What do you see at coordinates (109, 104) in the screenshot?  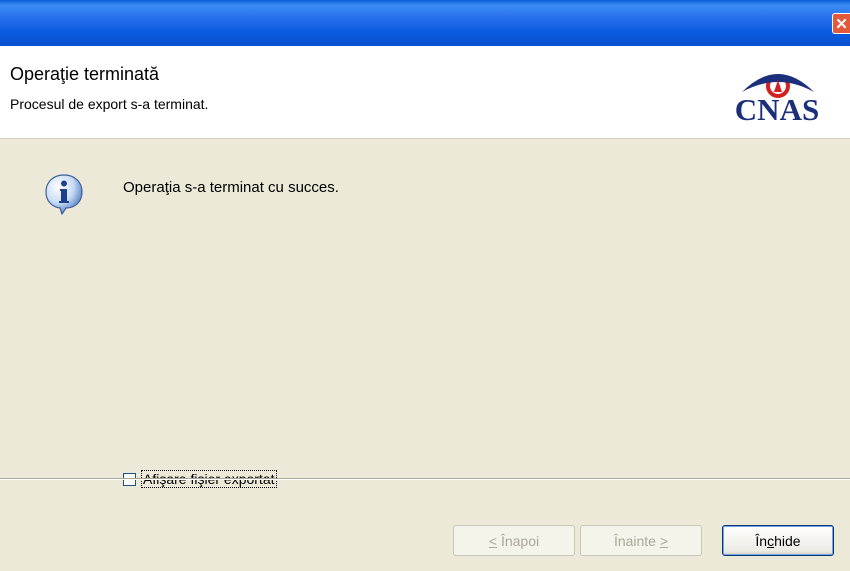 I see `page-subtitle: Procesul de export s-a terminat.` at bounding box center [109, 104].